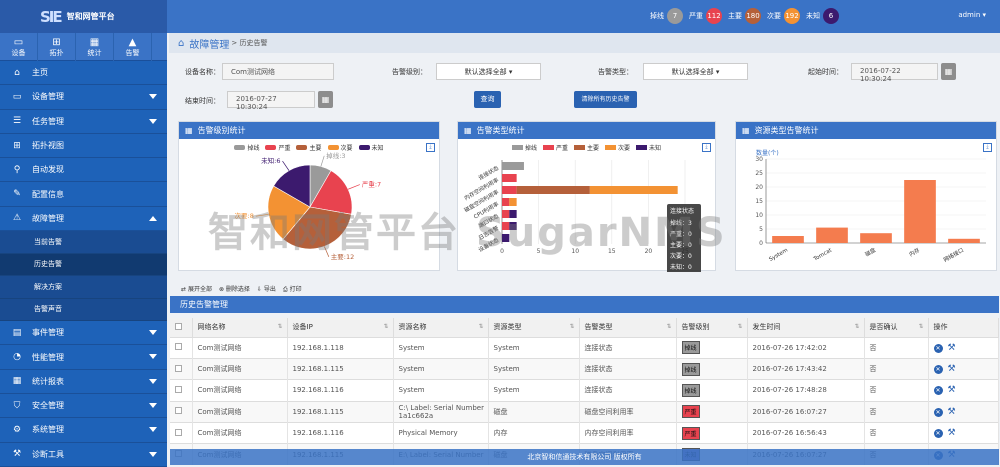 Image resolution: width=1000 pixels, height=467 pixels. I want to click on column-header: 告警级别 ⇅, so click(712, 327).